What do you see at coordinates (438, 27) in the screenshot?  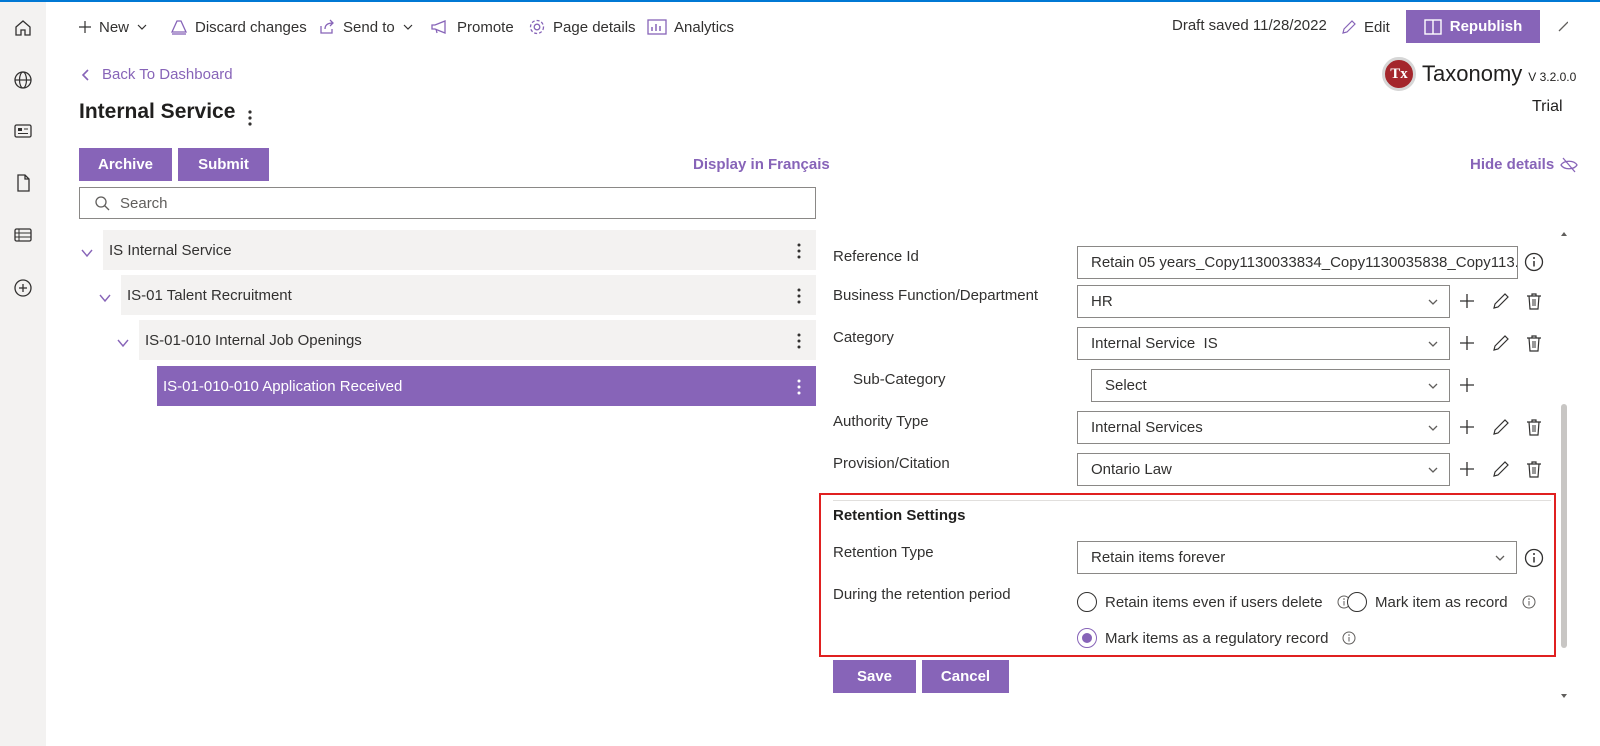 I see `megaphone-icon` at bounding box center [438, 27].